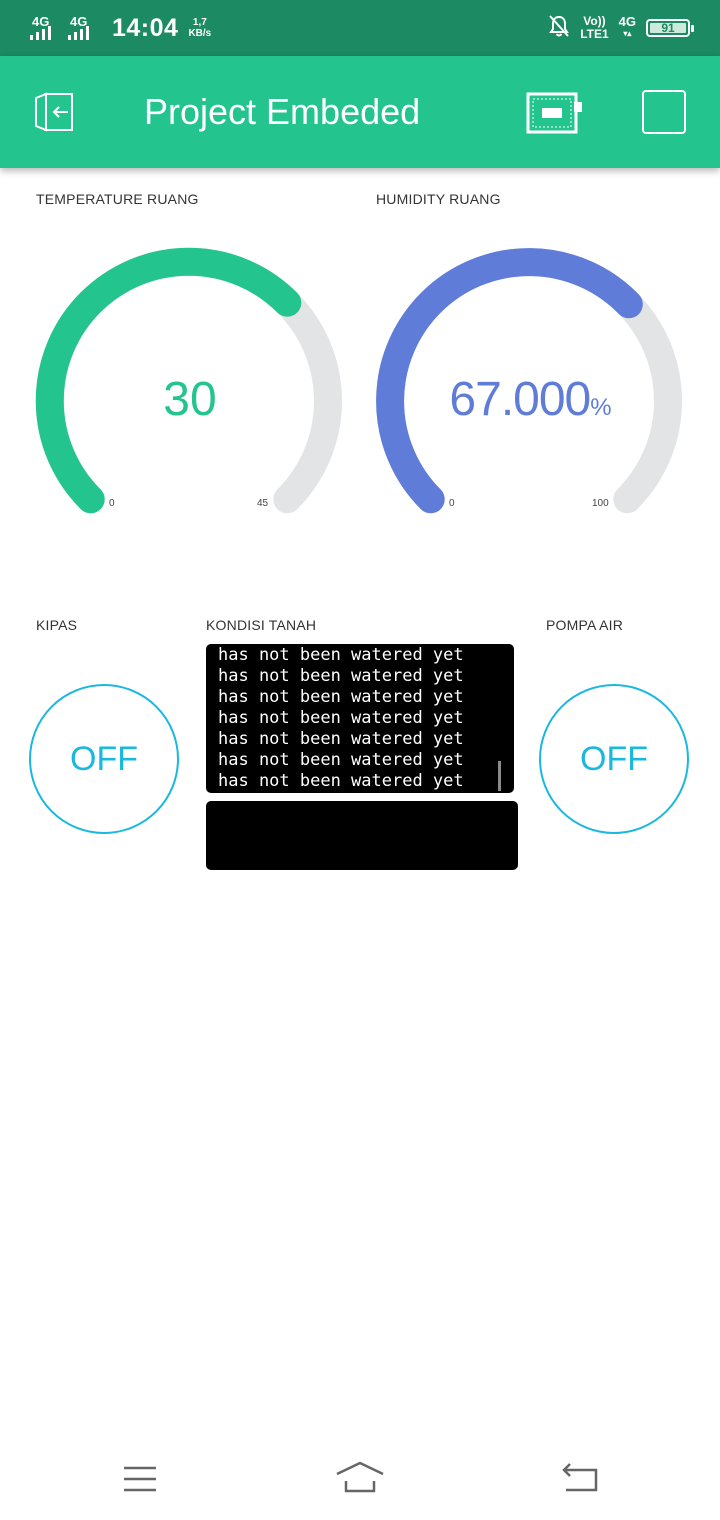 The width and height of the screenshot is (720, 1520). Describe the element at coordinates (438, 199) in the screenshot. I see `humidity-label: HUMIDITY RUANG` at that location.